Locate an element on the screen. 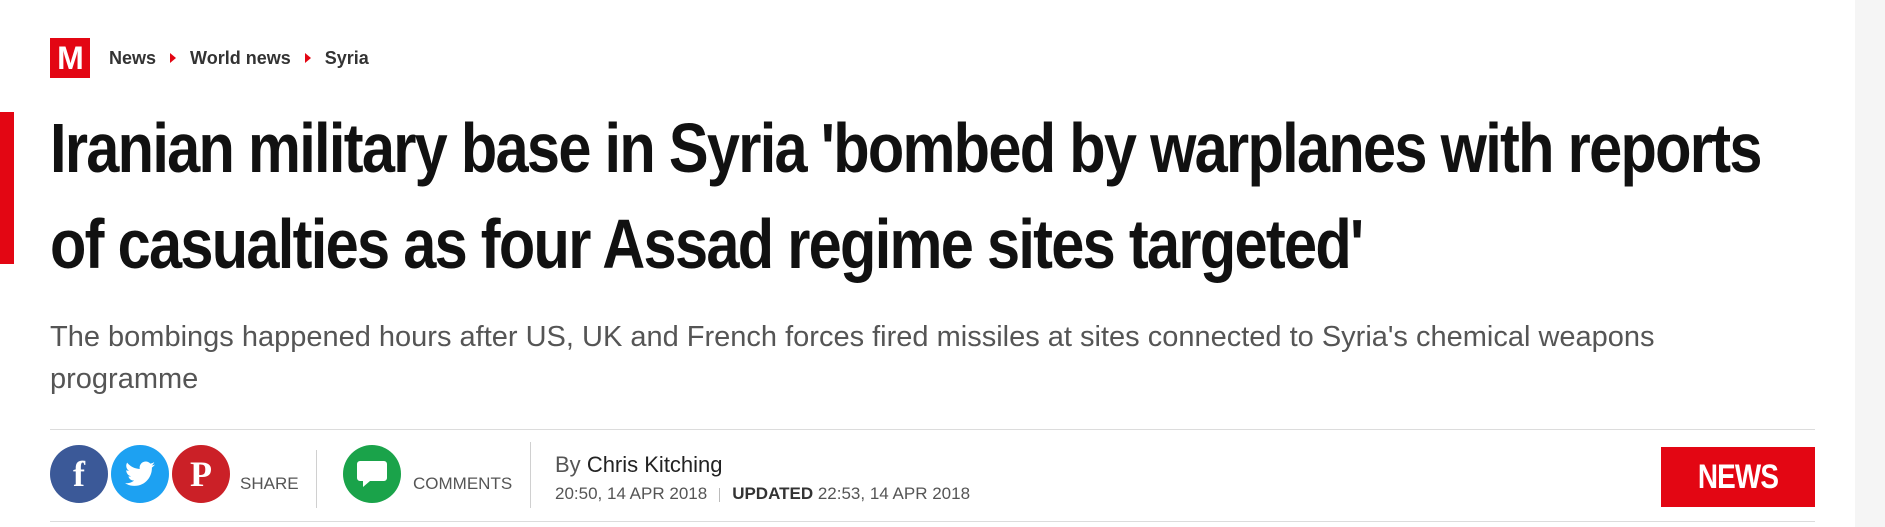 Image resolution: width=1885 pixels, height=527 pixels. comments-button is located at coordinates (372, 474).